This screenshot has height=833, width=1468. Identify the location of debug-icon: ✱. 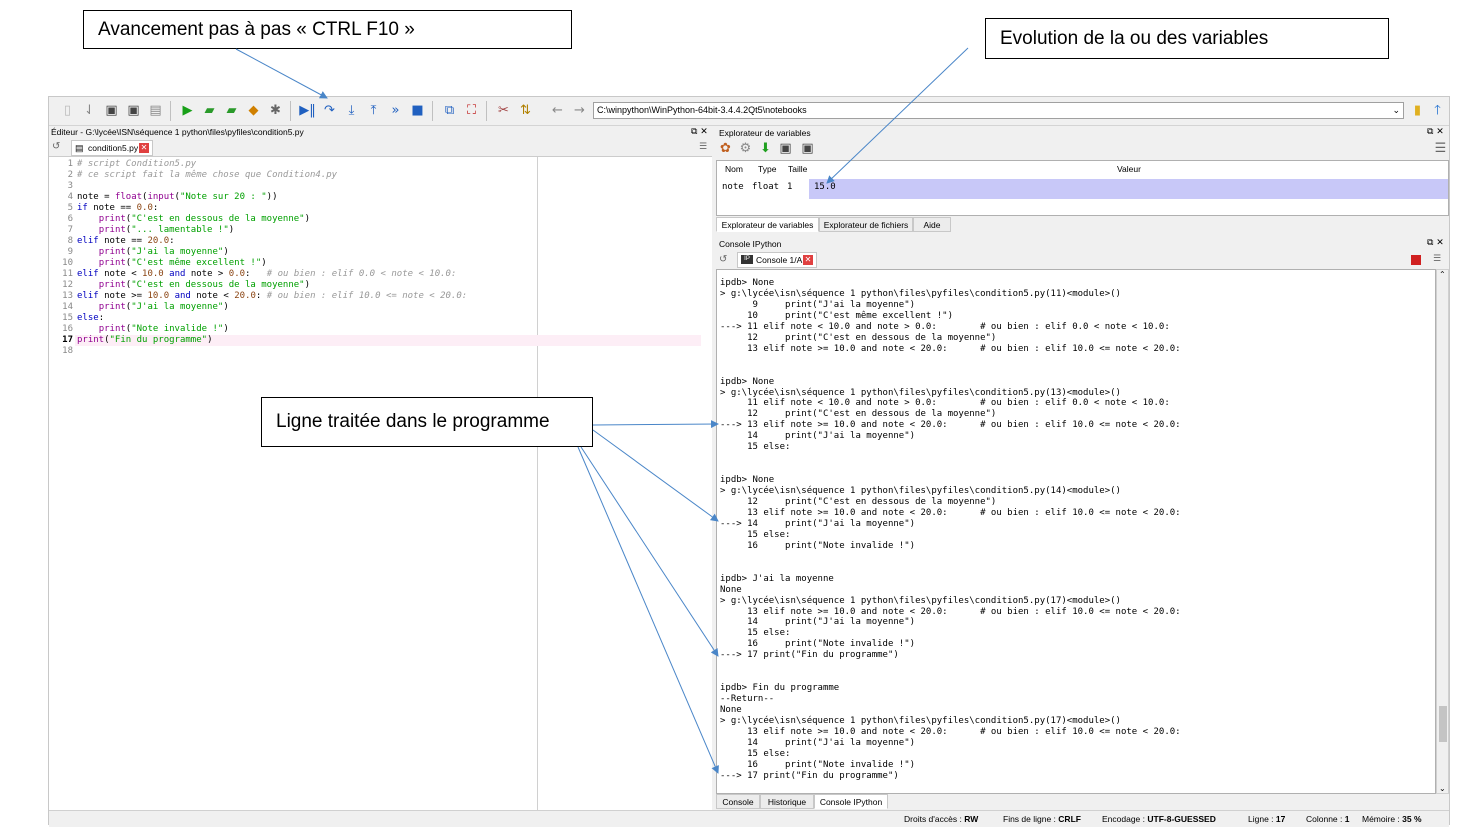
(275, 110).